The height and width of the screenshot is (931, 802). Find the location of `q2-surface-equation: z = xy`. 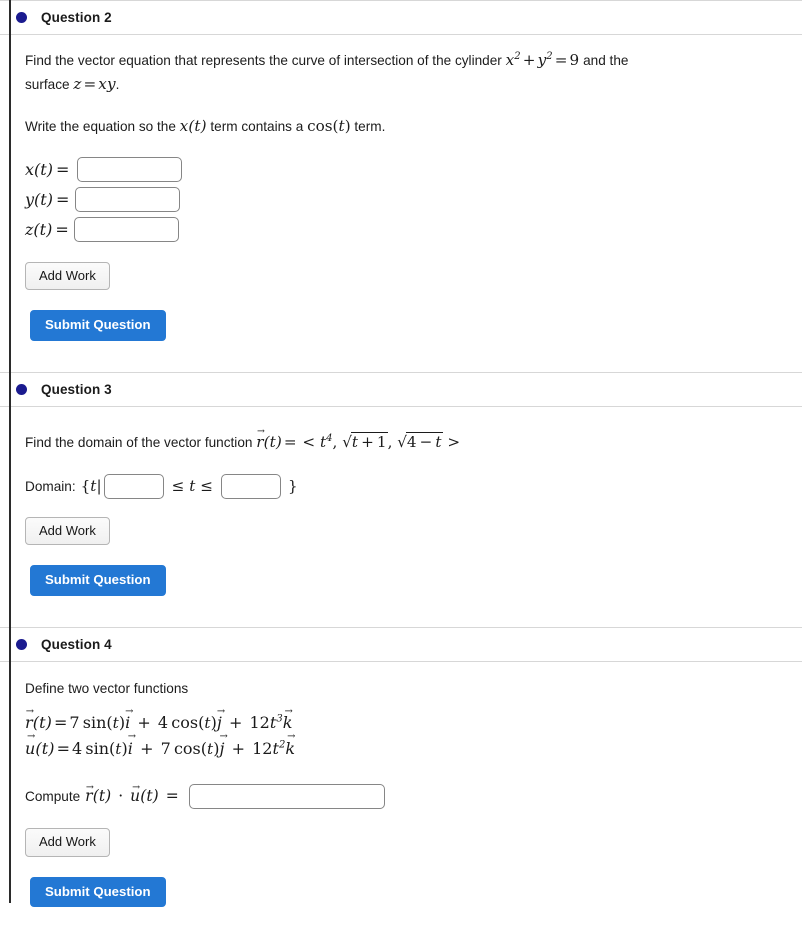

q2-surface-equation: z = xy is located at coordinates (94, 83).